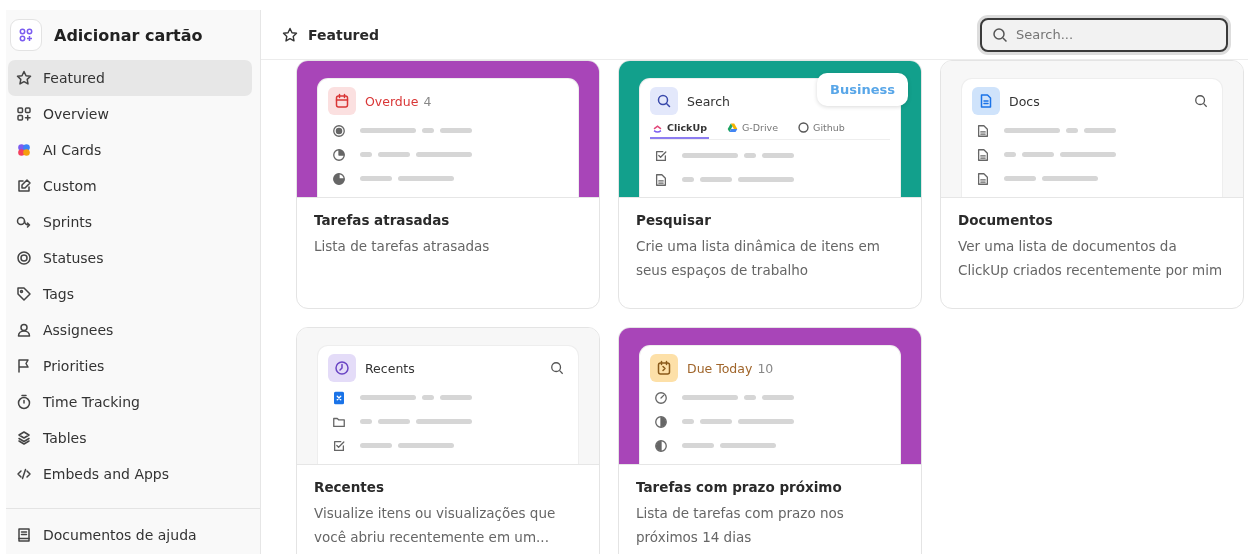 This screenshot has height=554, width=1248. Describe the element at coordinates (24, 186) in the screenshot. I see `edit-icon` at that location.